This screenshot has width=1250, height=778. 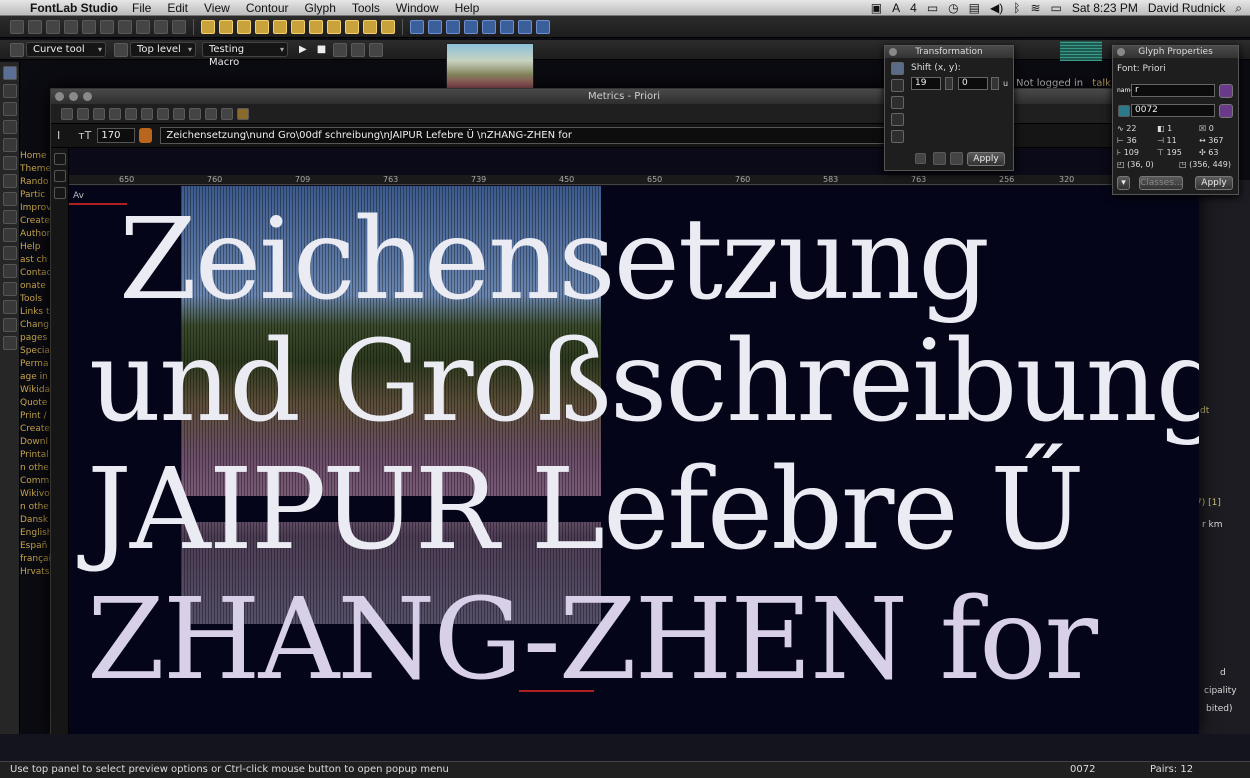 What do you see at coordinates (1186, 8) in the screenshot?
I see `user-name: David Rudnick` at bounding box center [1186, 8].